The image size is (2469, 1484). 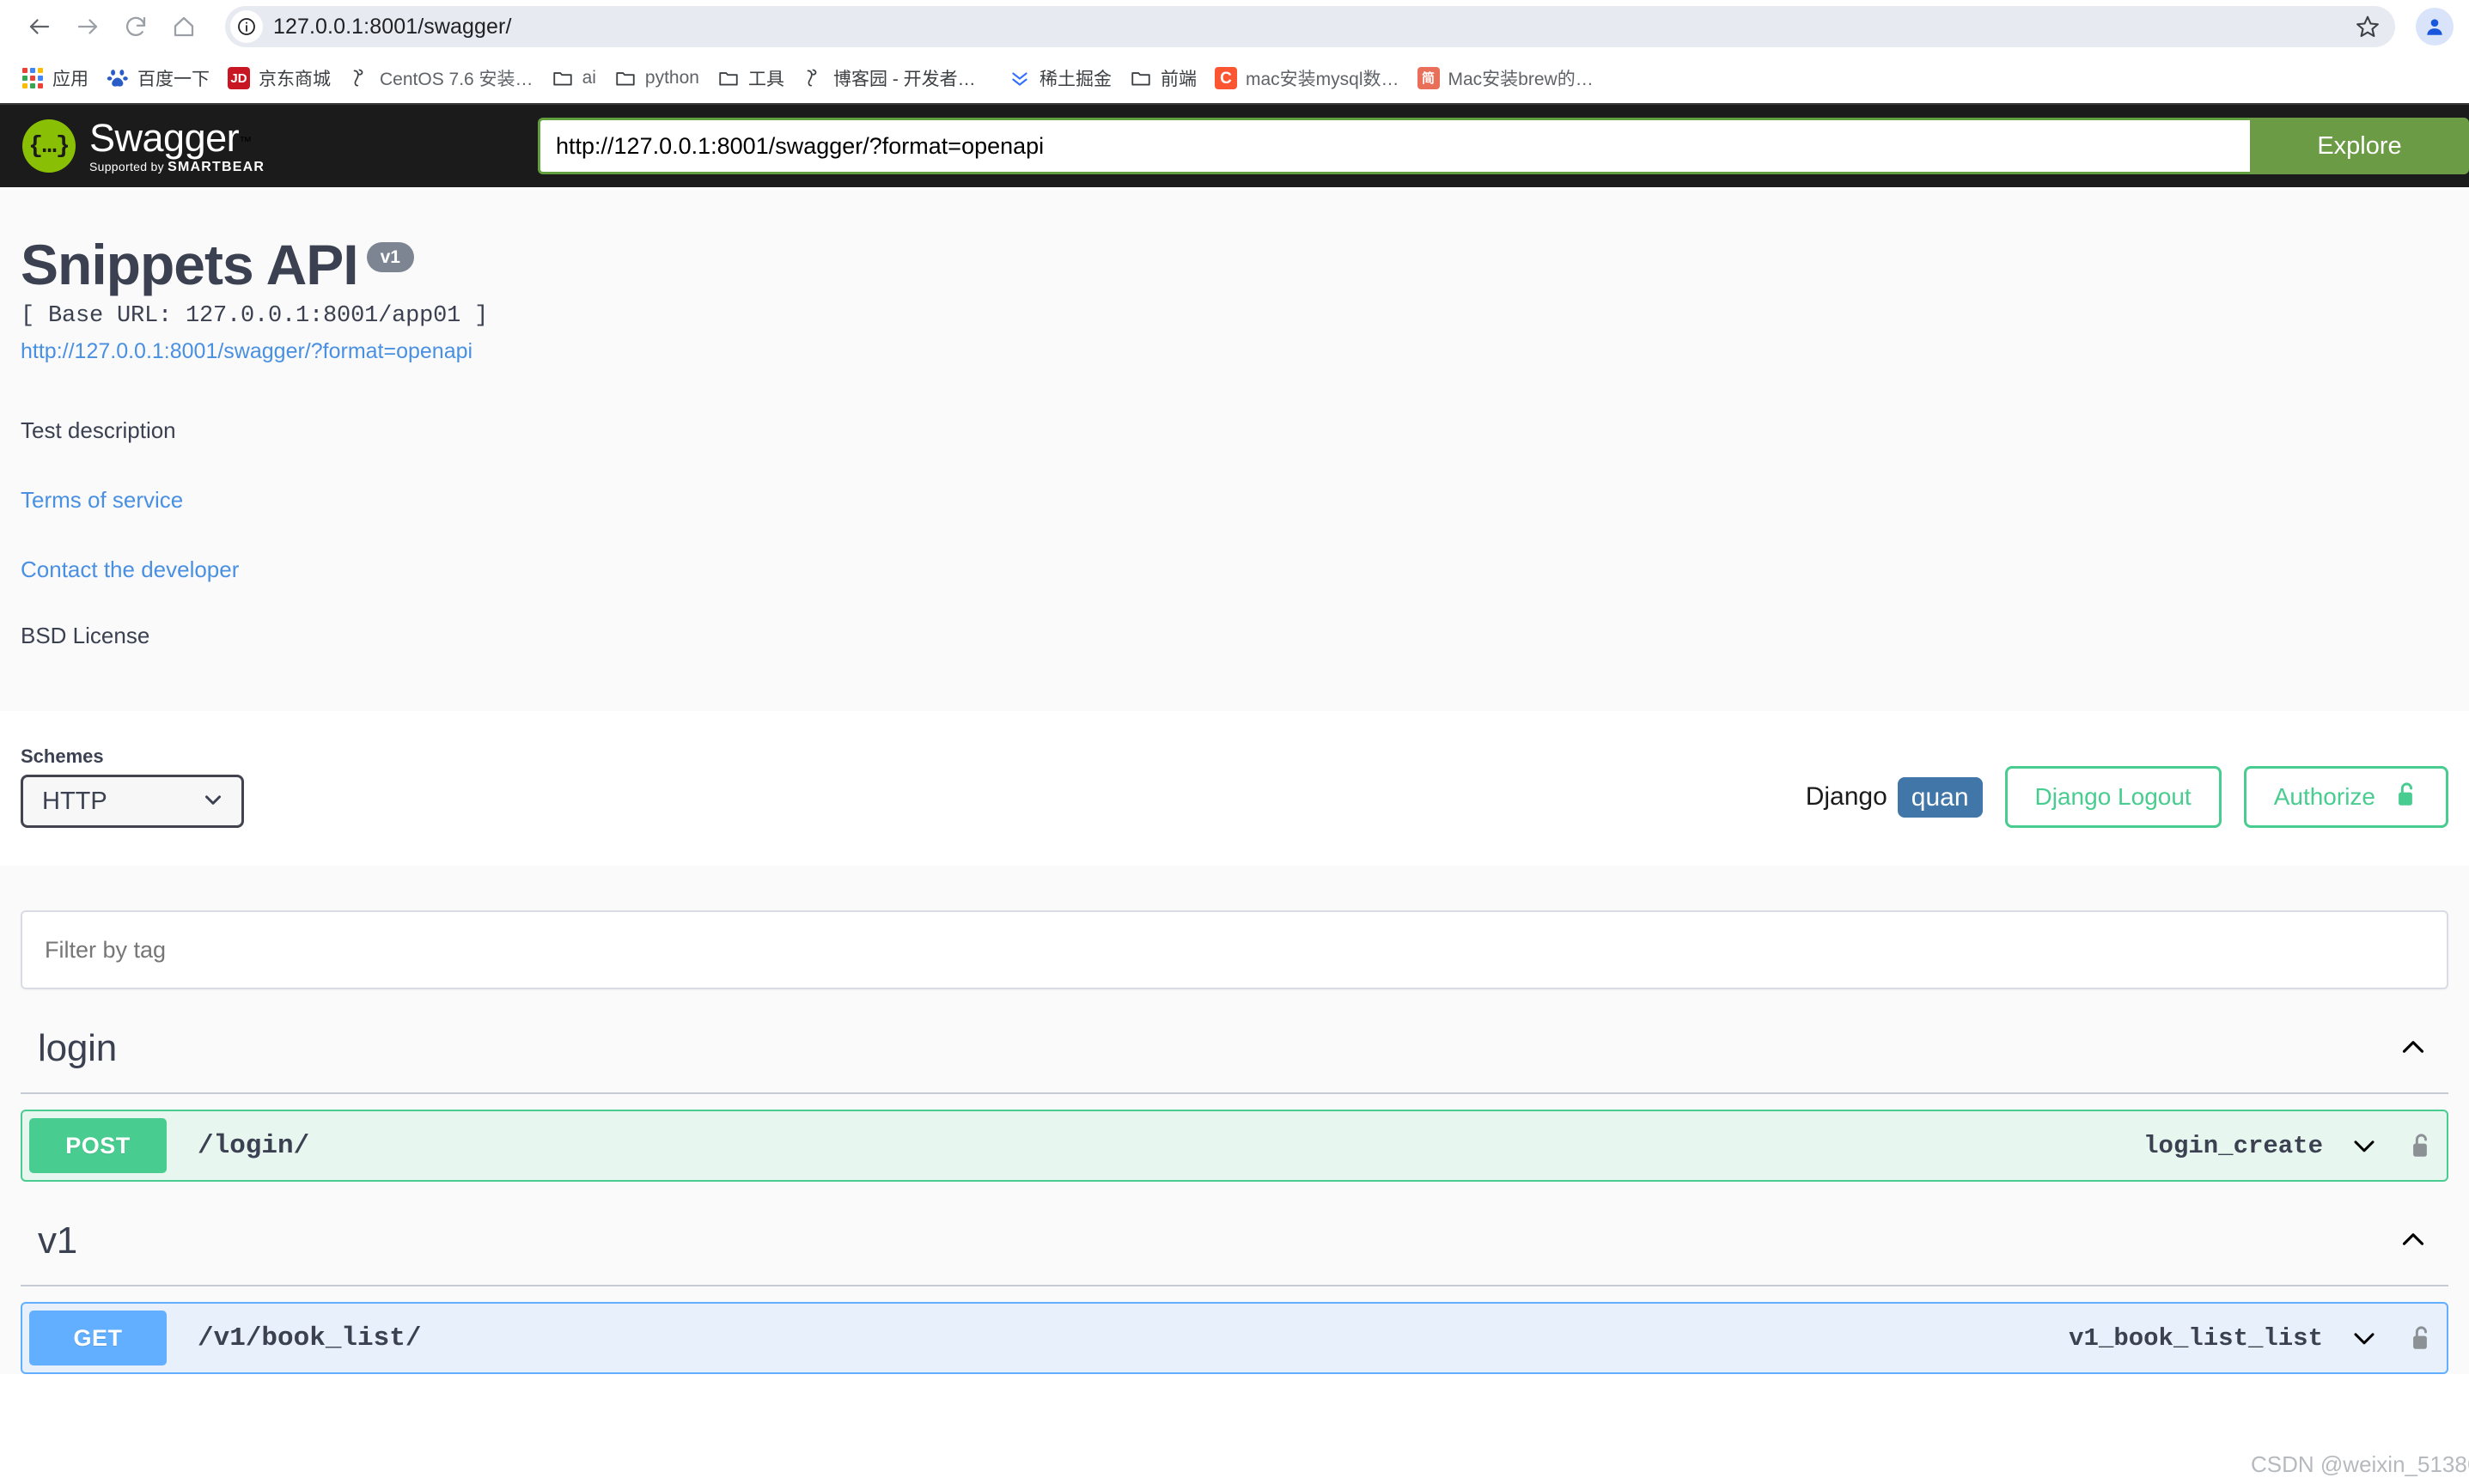 What do you see at coordinates (280, 146) in the screenshot?
I see `swagger-logo: {…} Swagger™ Supported by SMARTBEAR` at bounding box center [280, 146].